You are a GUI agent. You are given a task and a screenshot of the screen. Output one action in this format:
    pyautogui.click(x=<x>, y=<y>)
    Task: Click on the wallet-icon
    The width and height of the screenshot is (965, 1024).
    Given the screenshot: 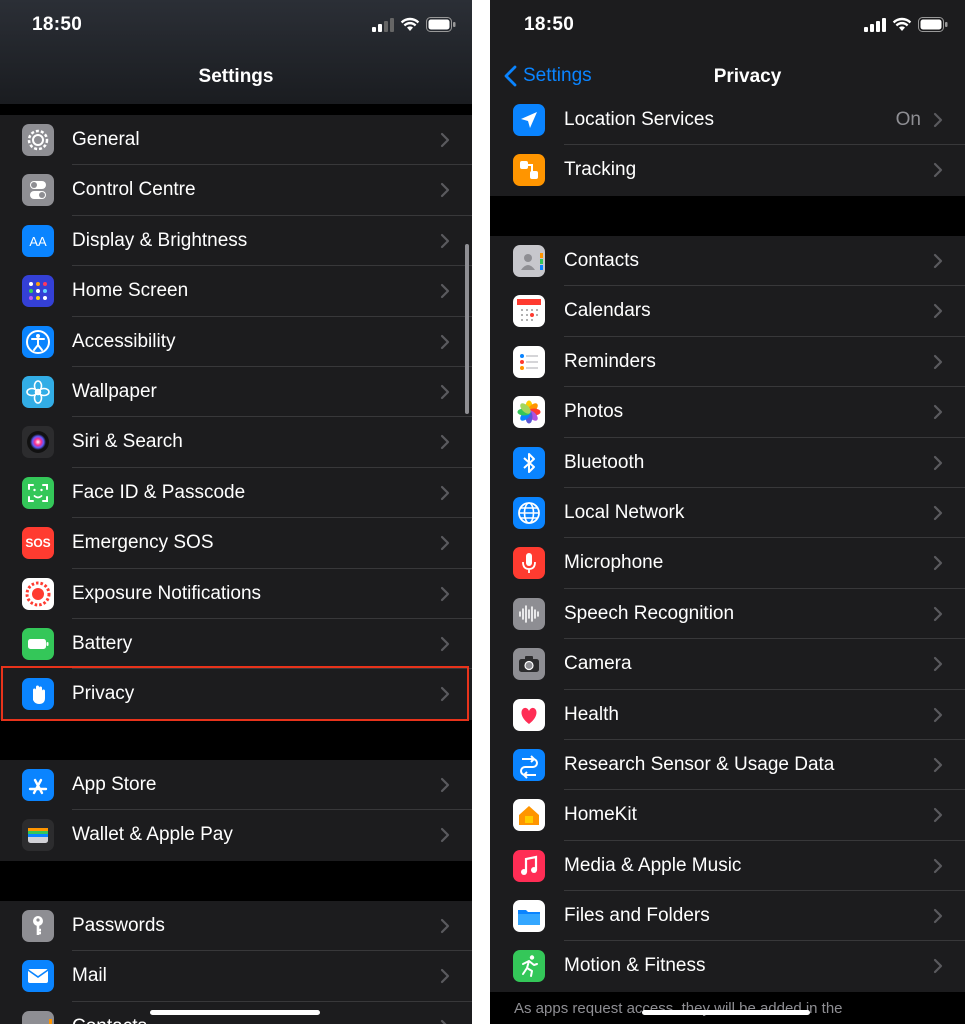 What is the action you would take?
    pyautogui.click(x=38, y=835)
    